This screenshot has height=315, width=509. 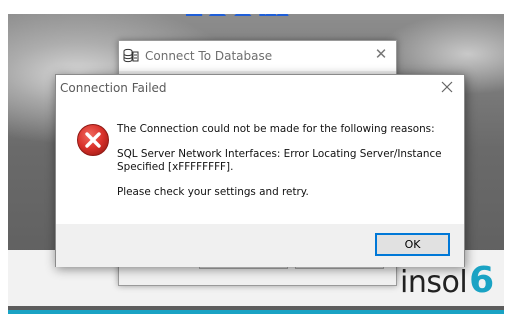 What do you see at coordinates (131, 55) in the screenshot?
I see `database-icon` at bounding box center [131, 55].